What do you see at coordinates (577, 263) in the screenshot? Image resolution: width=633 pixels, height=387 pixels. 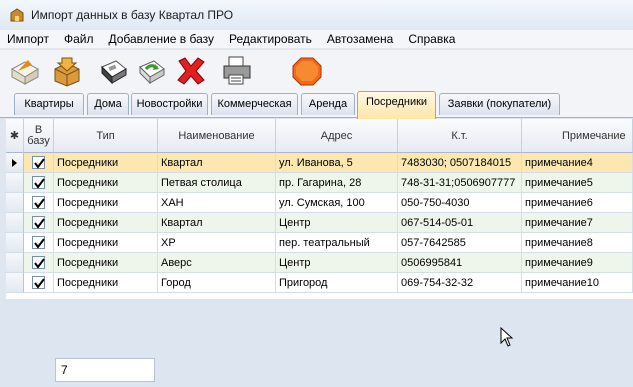 I see `cell-note: примечание9` at bounding box center [577, 263].